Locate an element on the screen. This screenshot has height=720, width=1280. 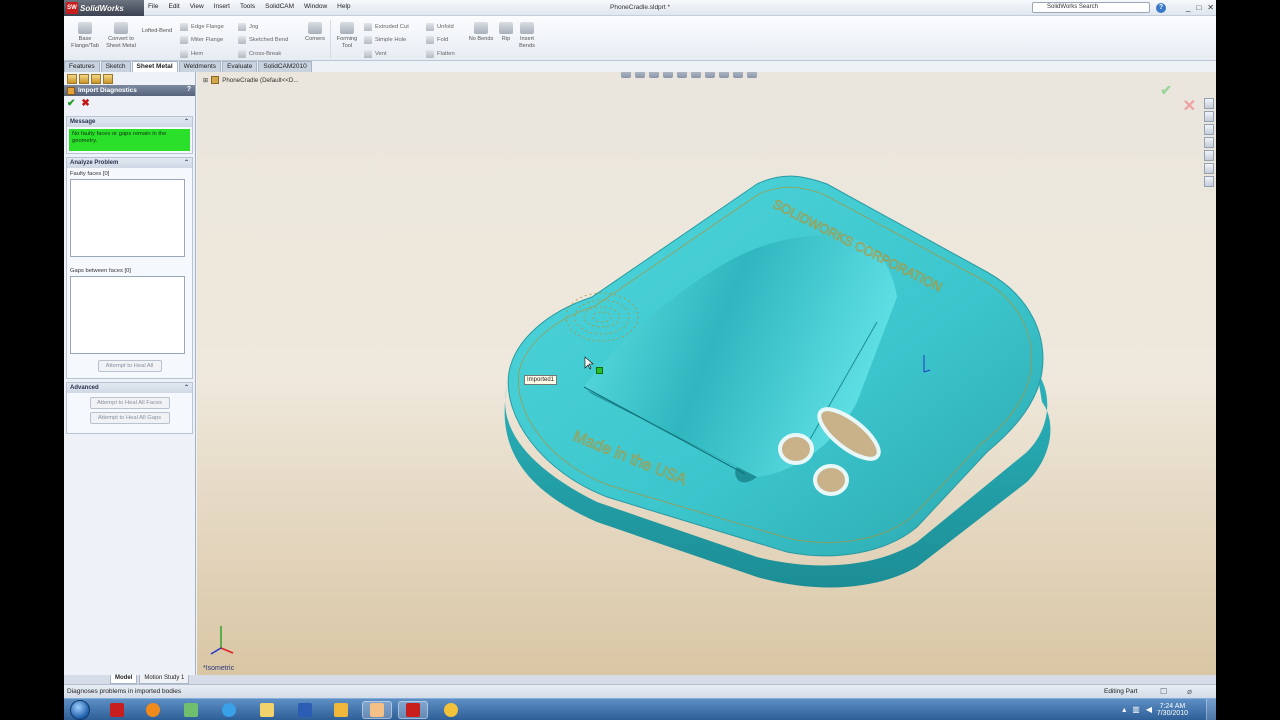
display-style-icon is located at coordinates (696, 75).